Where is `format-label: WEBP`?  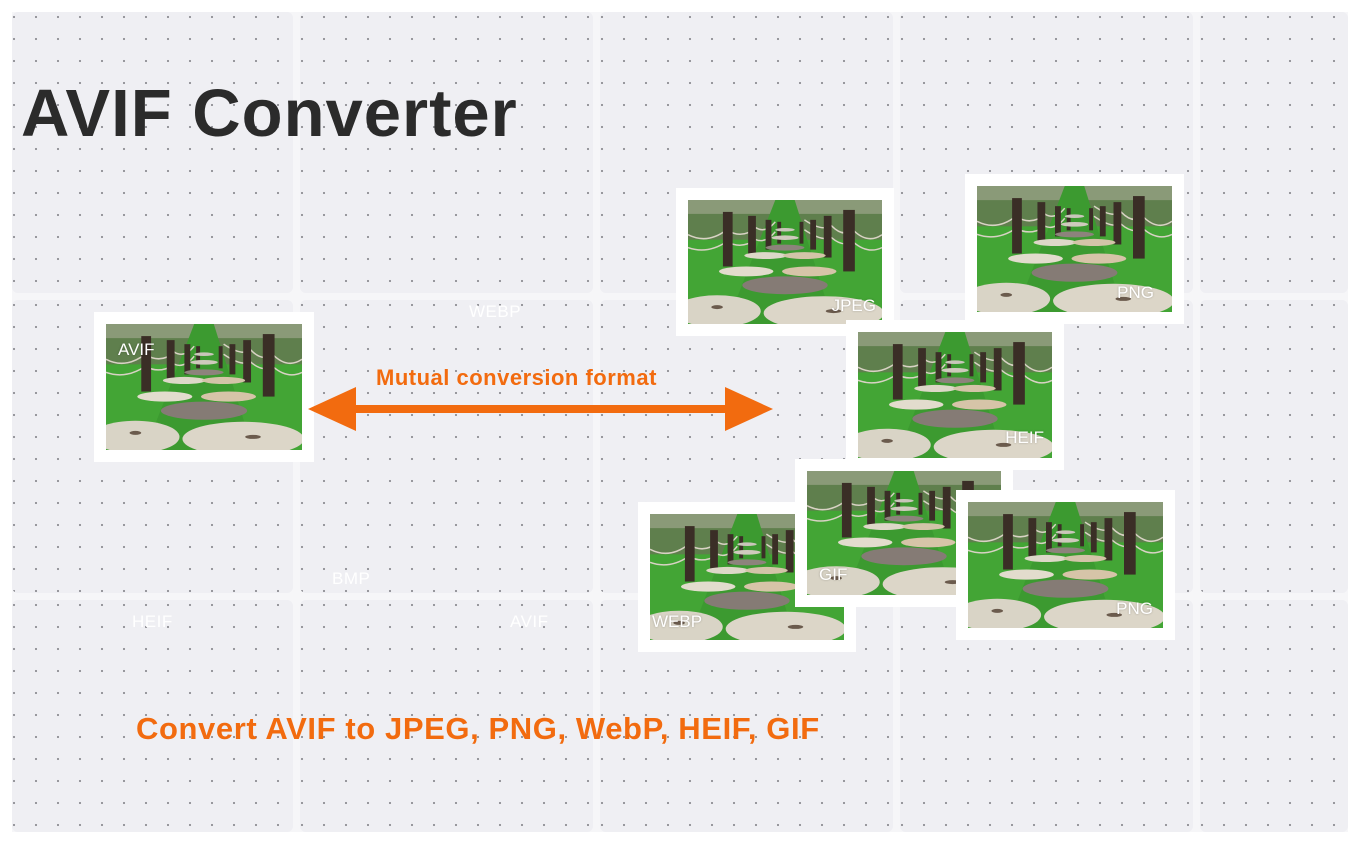 format-label: WEBP is located at coordinates (677, 621).